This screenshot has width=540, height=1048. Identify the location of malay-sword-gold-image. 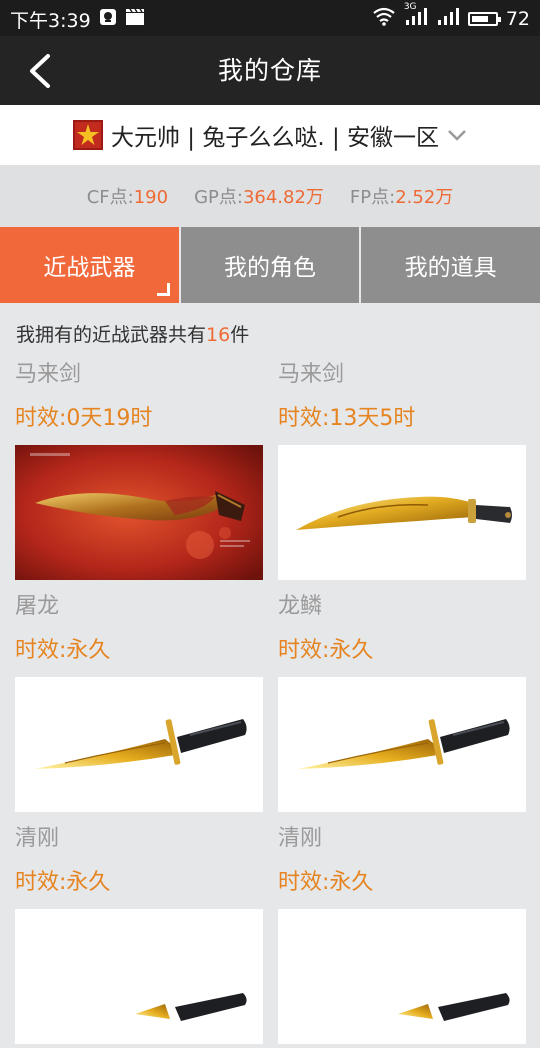
(402, 512).